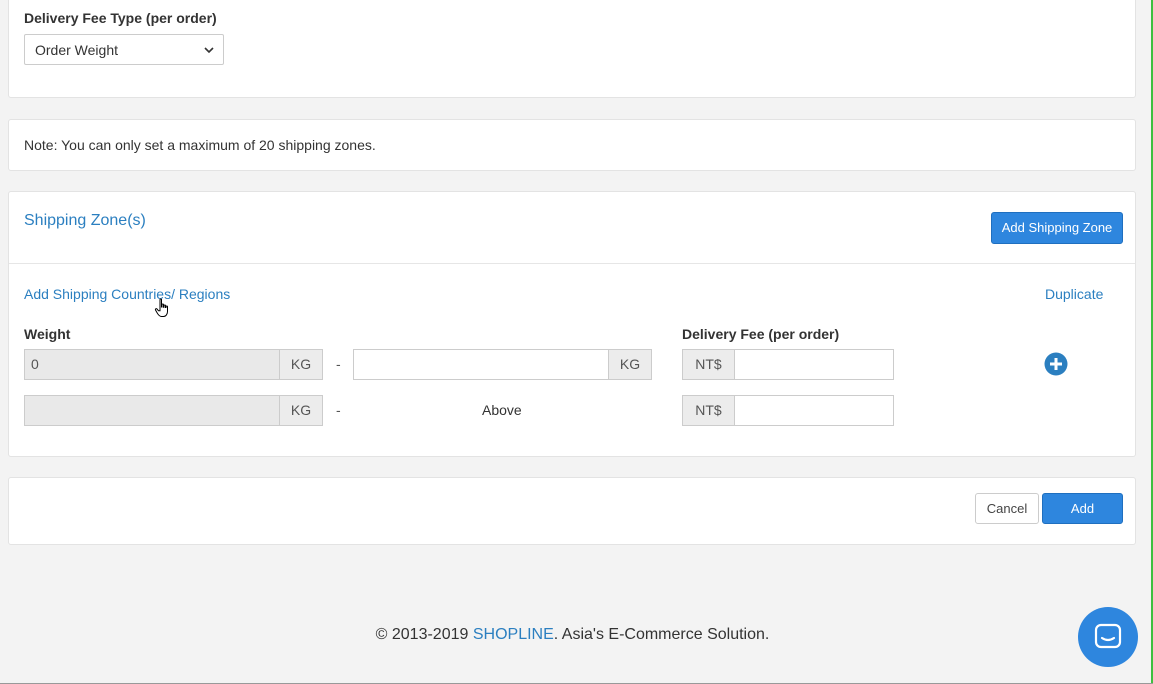 The width and height of the screenshot is (1153, 684). What do you see at coordinates (761, 334) in the screenshot?
I see `delivery-fee-label: Delivery Fee (per order)` at bounding box center [761, 334].